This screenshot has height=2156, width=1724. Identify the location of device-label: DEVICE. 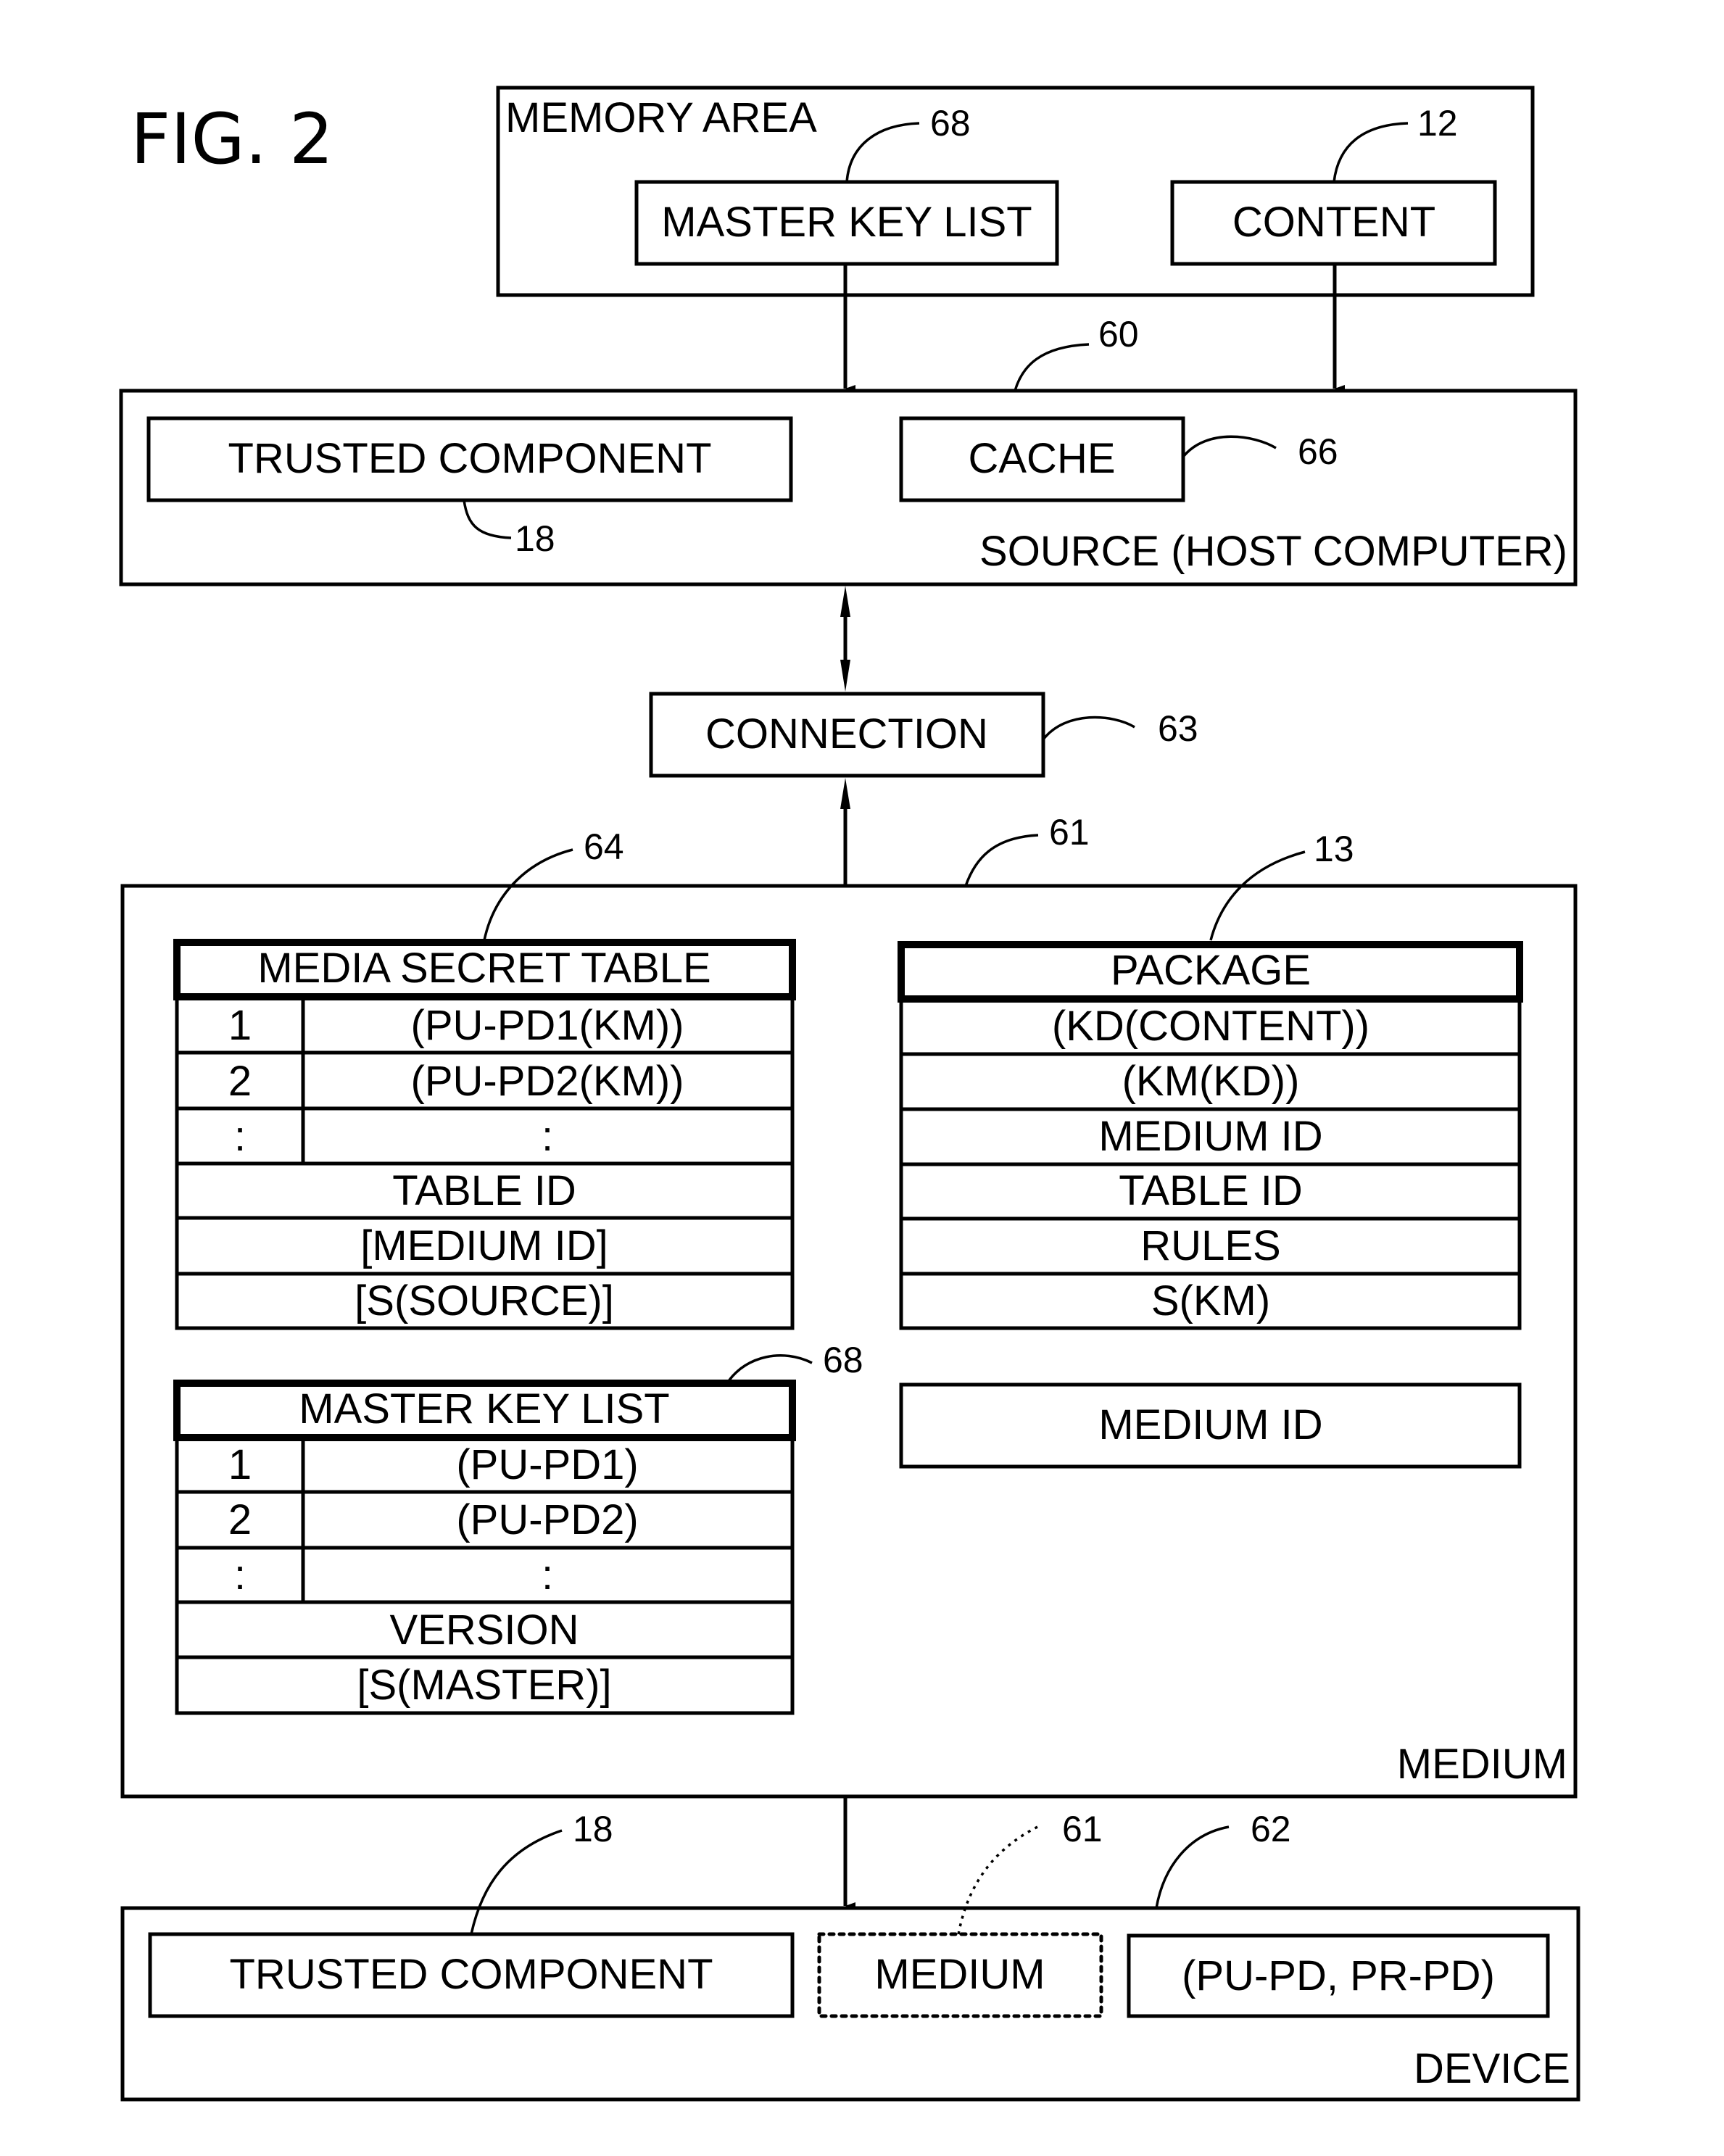
(1492, 2068).